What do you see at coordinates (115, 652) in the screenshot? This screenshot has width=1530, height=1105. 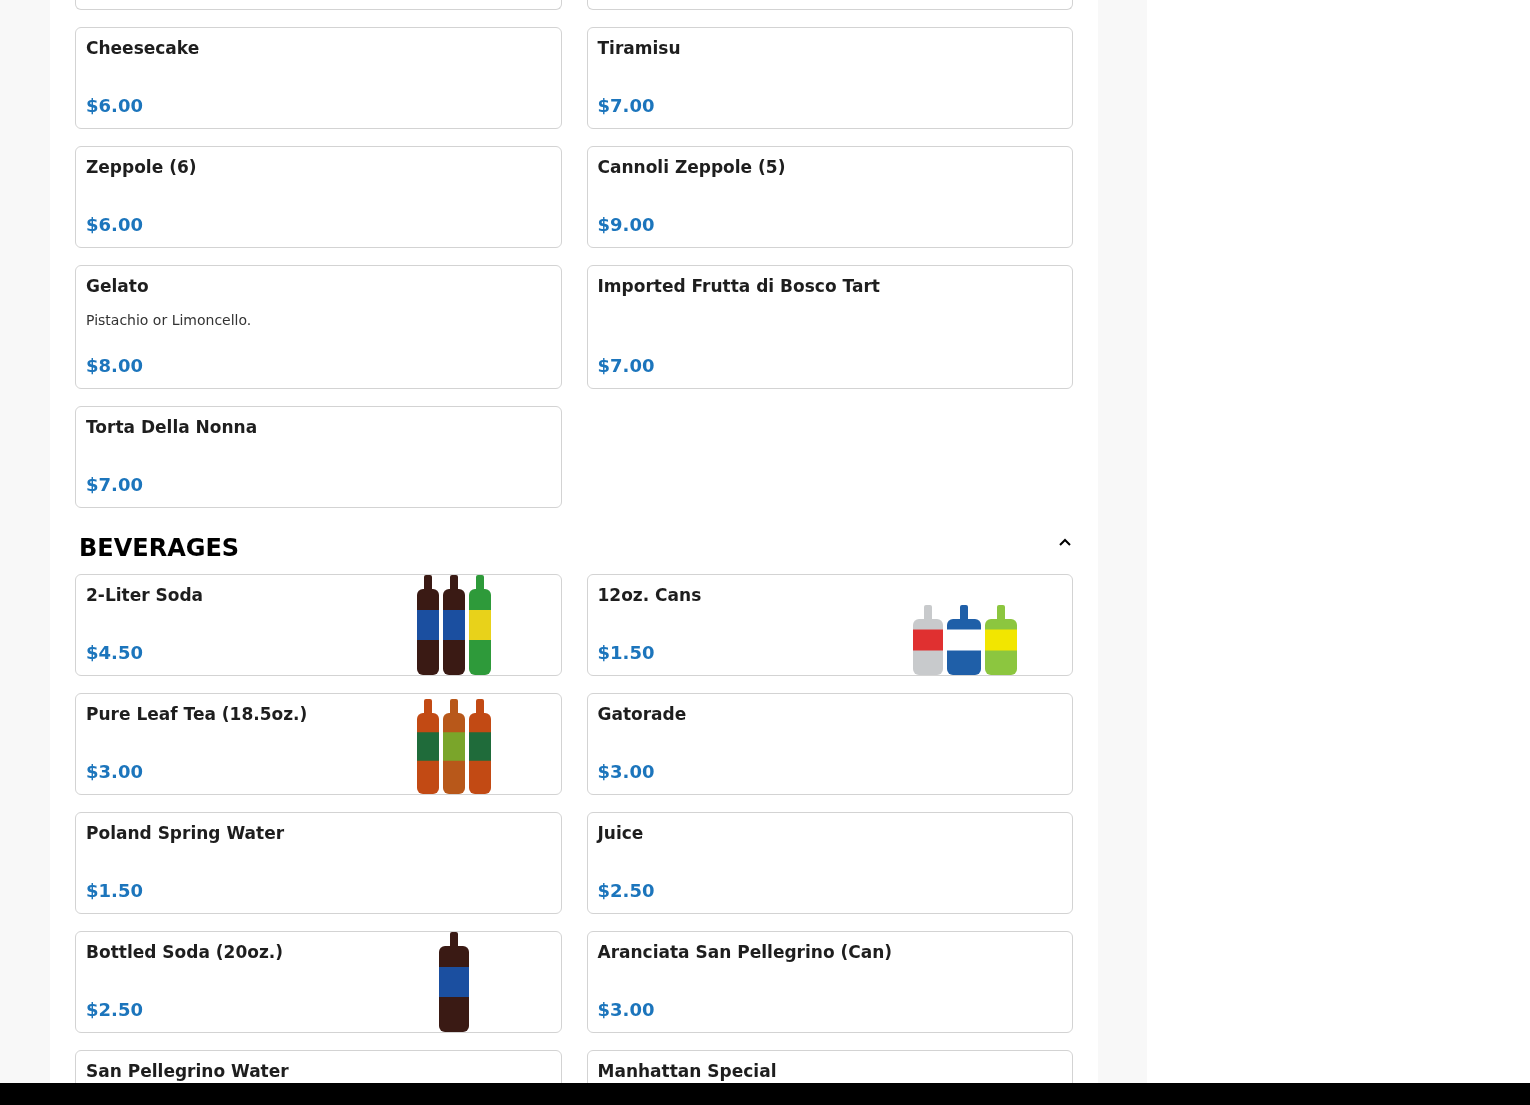 I see `item-price: $4.50` at bounding box center [115, 652].